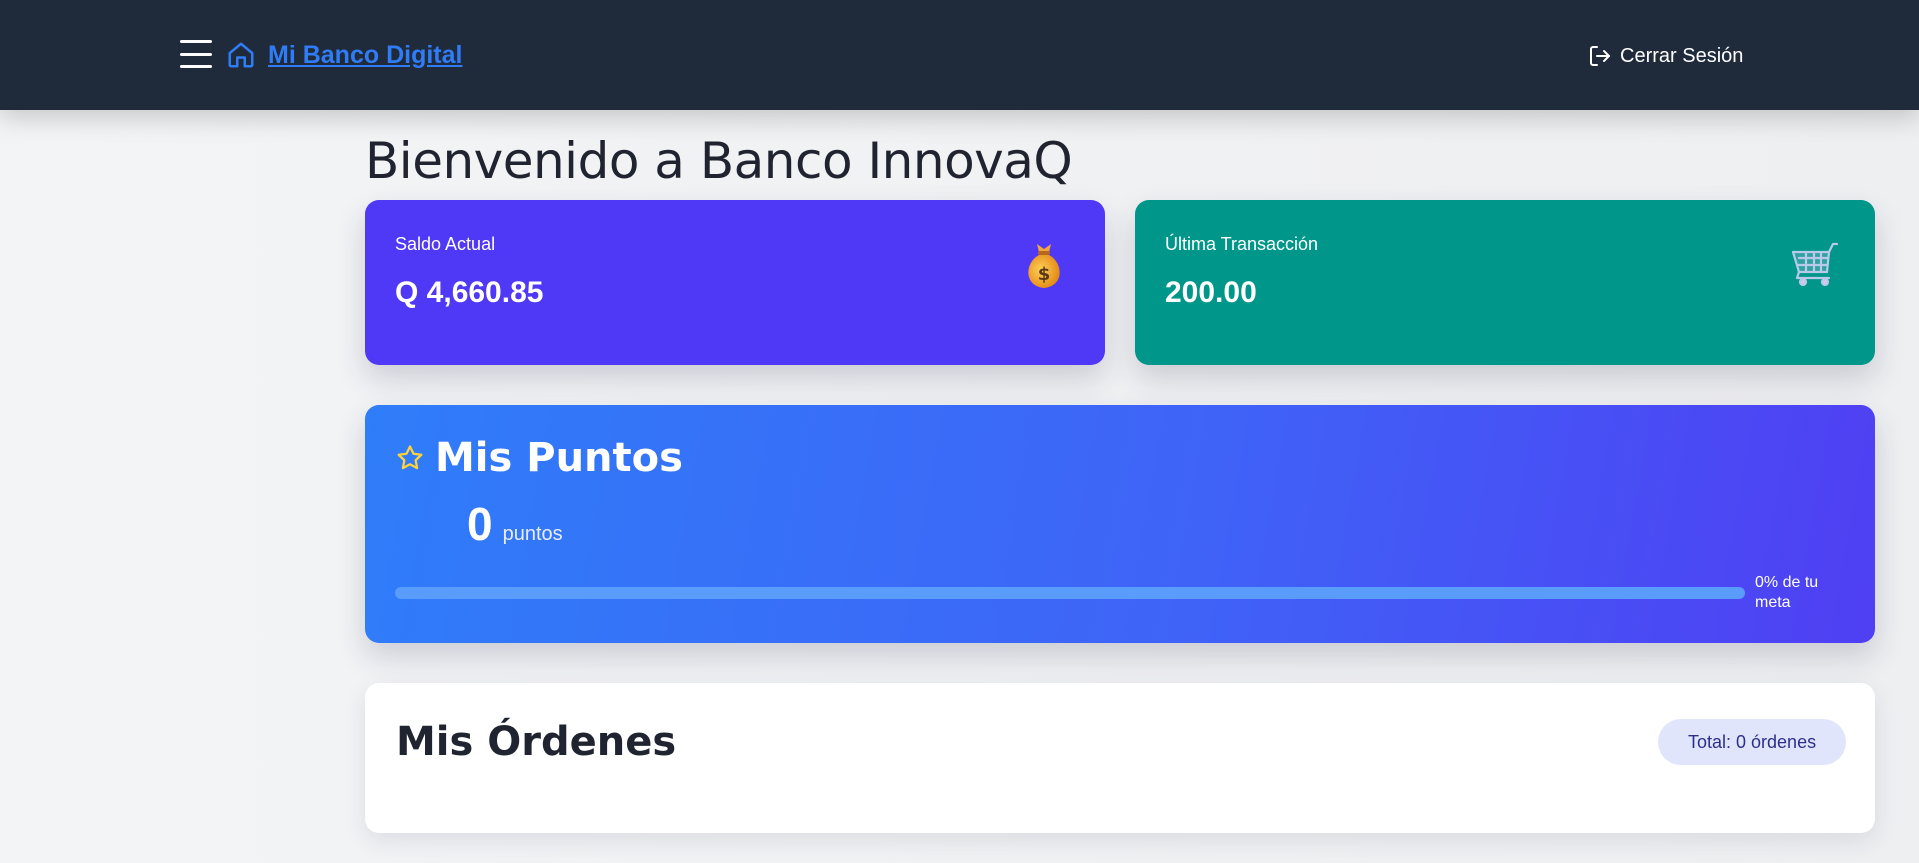 Image resolution: width=1919 pixels, height=863 pixels. I want to click on balance-card: Saldo Actual Q 4,660.85 $, so click(735, 282).